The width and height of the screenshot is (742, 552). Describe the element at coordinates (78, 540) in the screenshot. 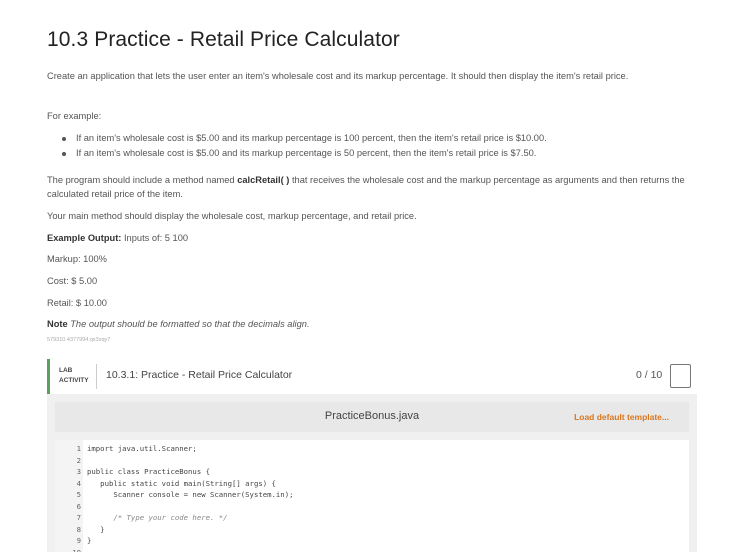

I see `line-number: 9` at that location.